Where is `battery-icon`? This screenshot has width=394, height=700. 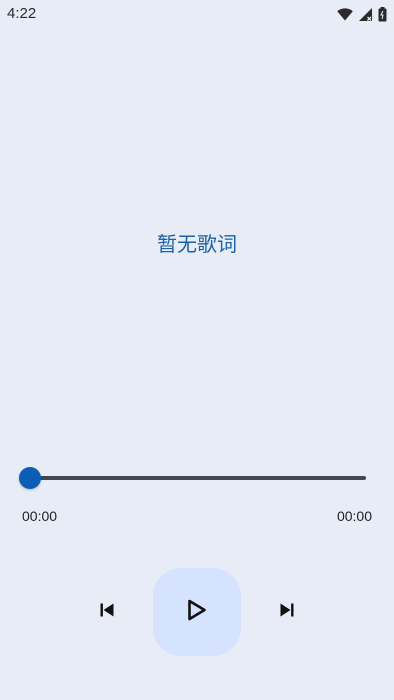
battery-icon is located at coordinates (382, 14).